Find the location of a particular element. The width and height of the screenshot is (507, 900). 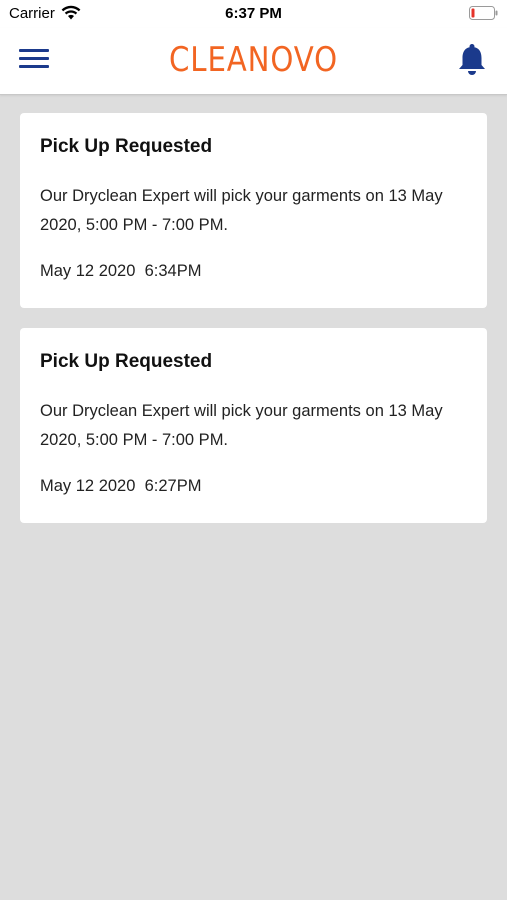

notification-timestamp: May 12 2020 6:27PM is located at coordinates (120, 486).